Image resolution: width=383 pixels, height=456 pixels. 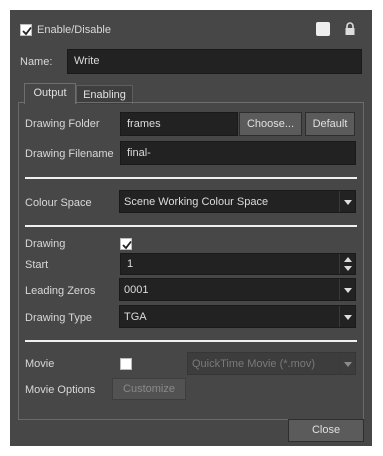 I want to click on drawing-filename-label: Drawing Filename, so click(x=69, y=154).